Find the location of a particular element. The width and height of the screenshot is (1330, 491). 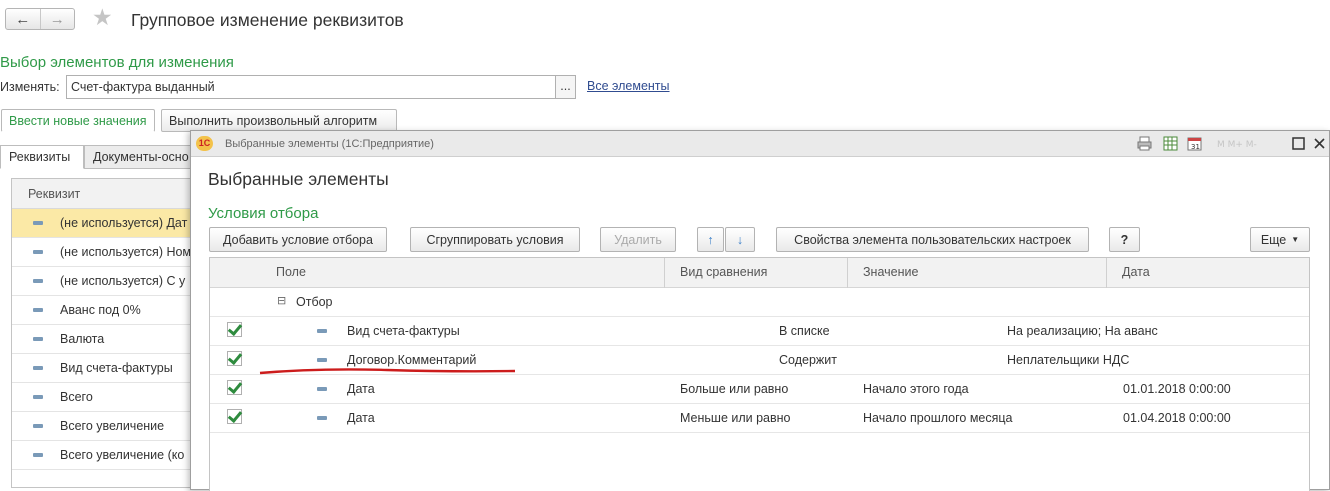

list-item: (не используется) Ном is located at coordinates (104, 252).